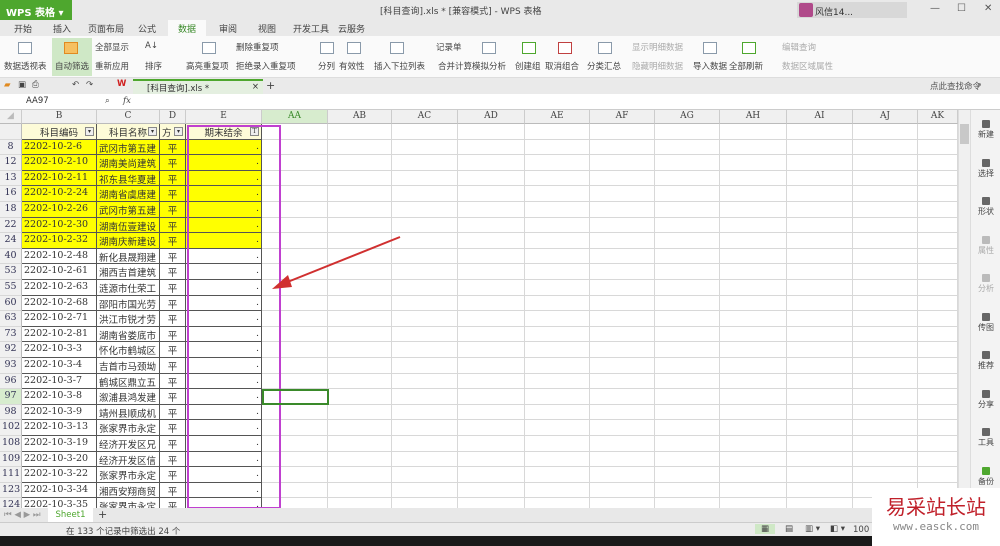 Image resolution: width=1000 pixels, height=546 pixels. What do you see at coordinates (11, 350) in the screenshot?
I see `row-header: 92` at bounding box center [11, 350].